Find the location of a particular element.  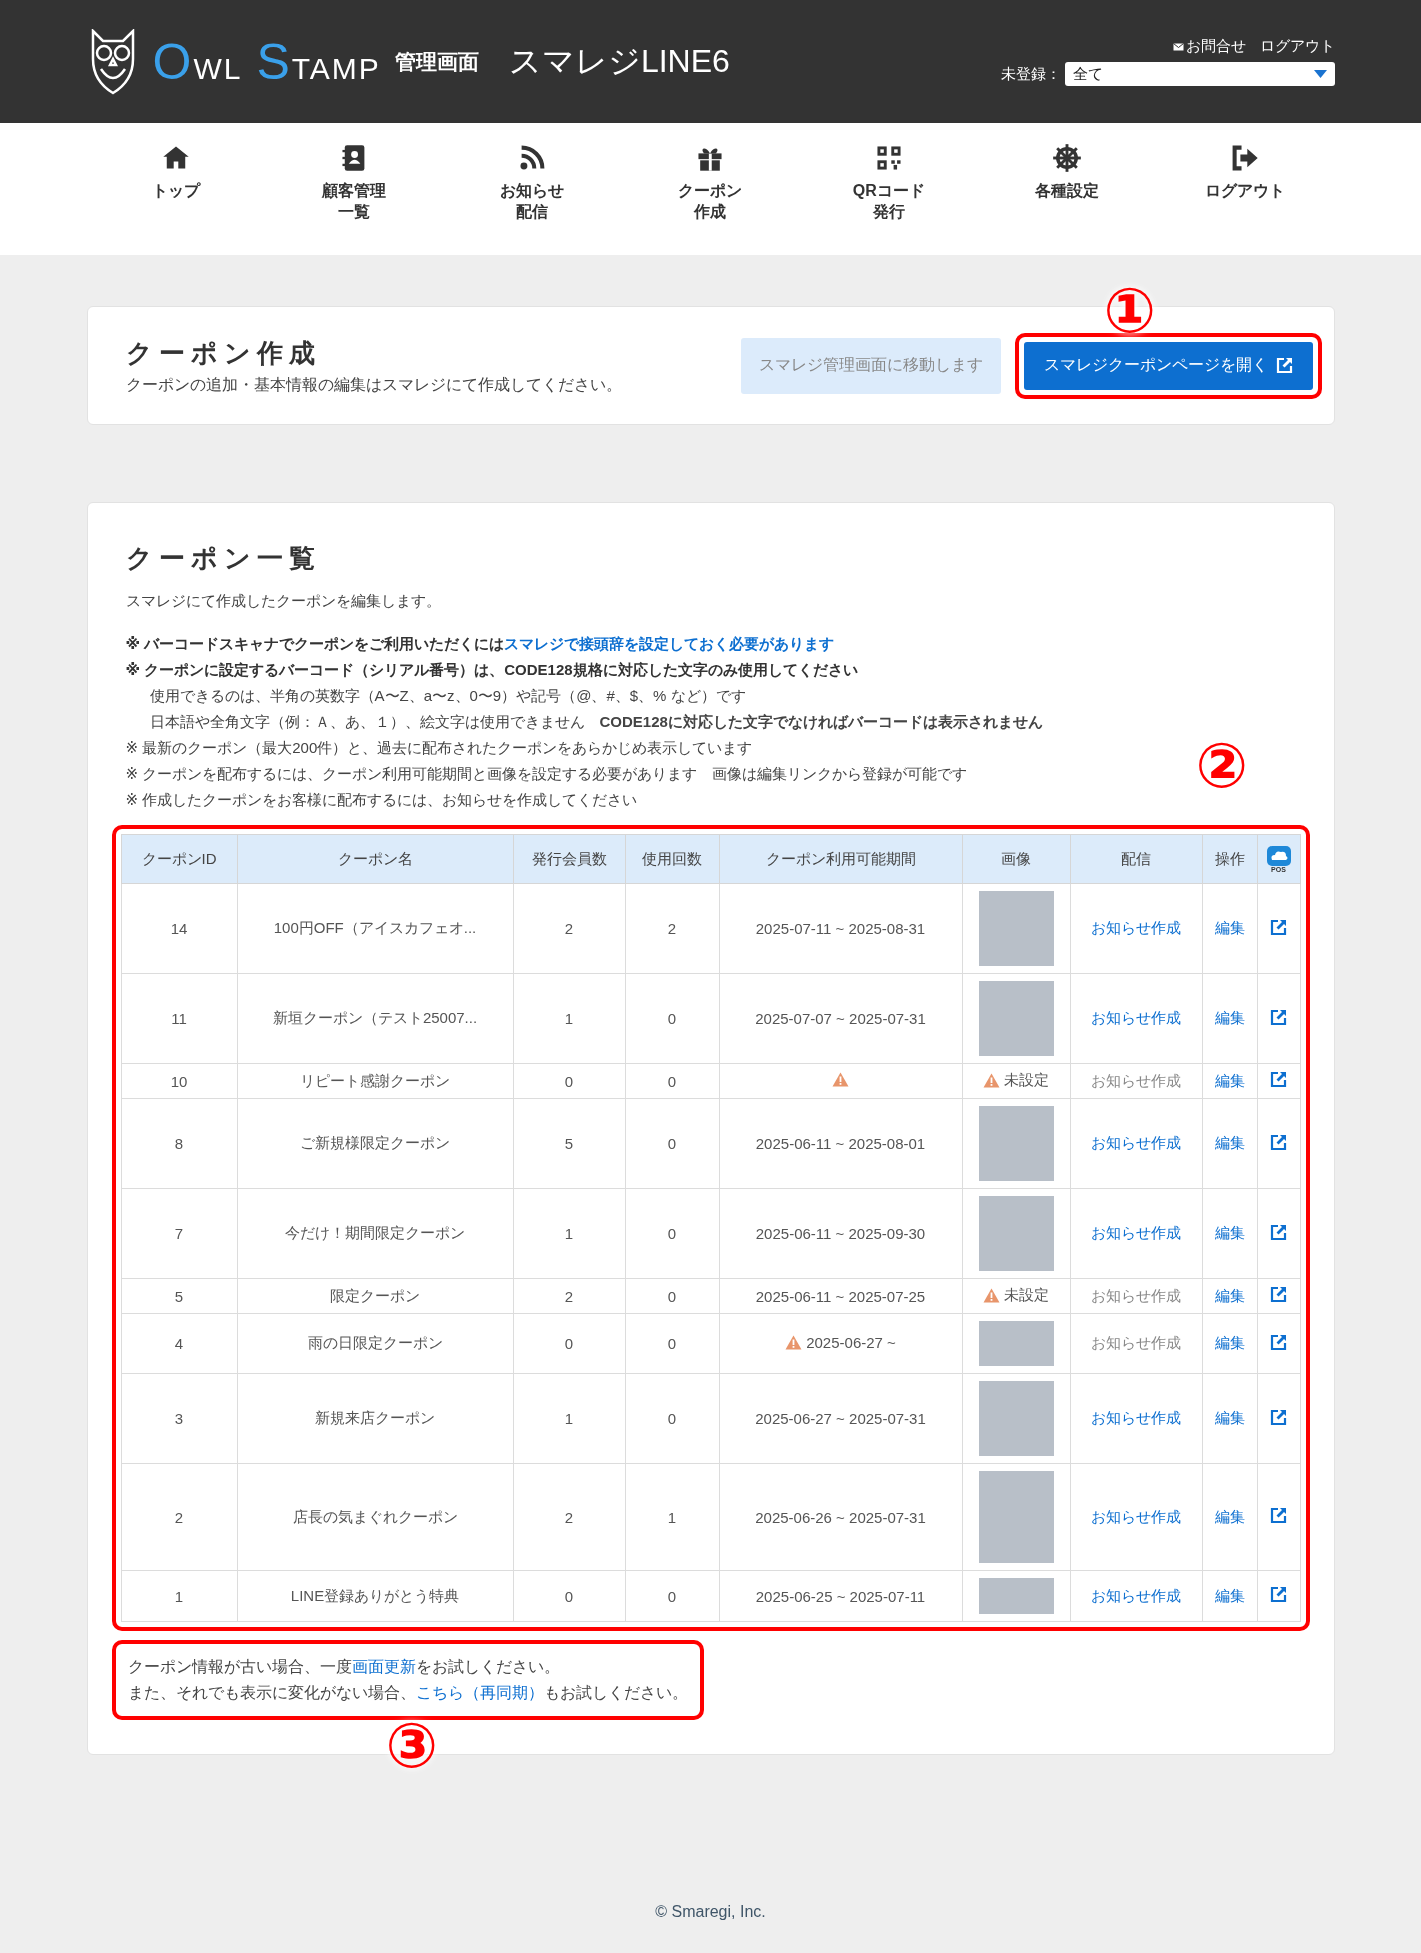

shop-name: スマレジLINE6 is located at coordinates (619, 61).